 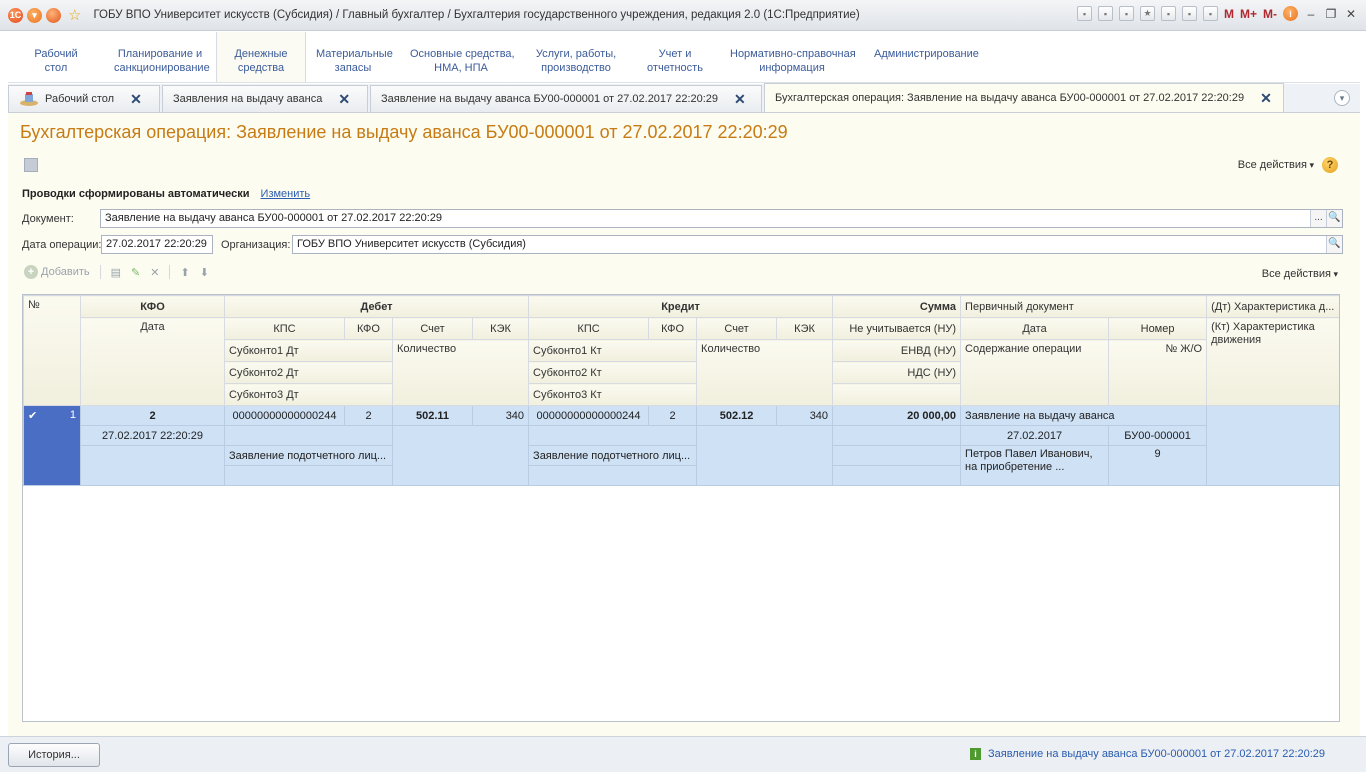 What do you see at coordinates (1035, 372) in the screenshot?
I see `col-content: Содержание операции` at bounding box center [1035, 372].